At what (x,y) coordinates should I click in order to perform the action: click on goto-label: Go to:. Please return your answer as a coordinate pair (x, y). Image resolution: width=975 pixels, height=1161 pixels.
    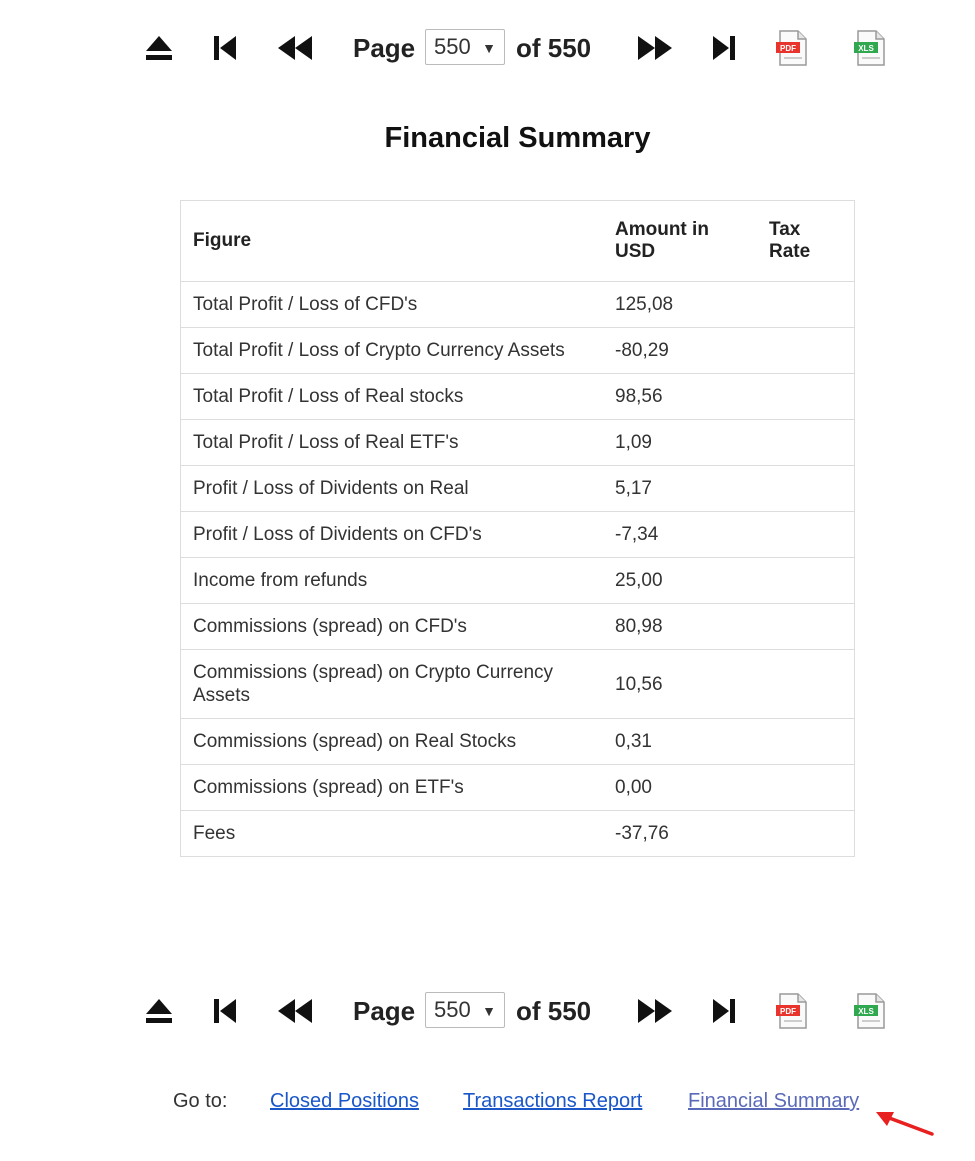
    Looking at the image, I should click on (200, 1101).